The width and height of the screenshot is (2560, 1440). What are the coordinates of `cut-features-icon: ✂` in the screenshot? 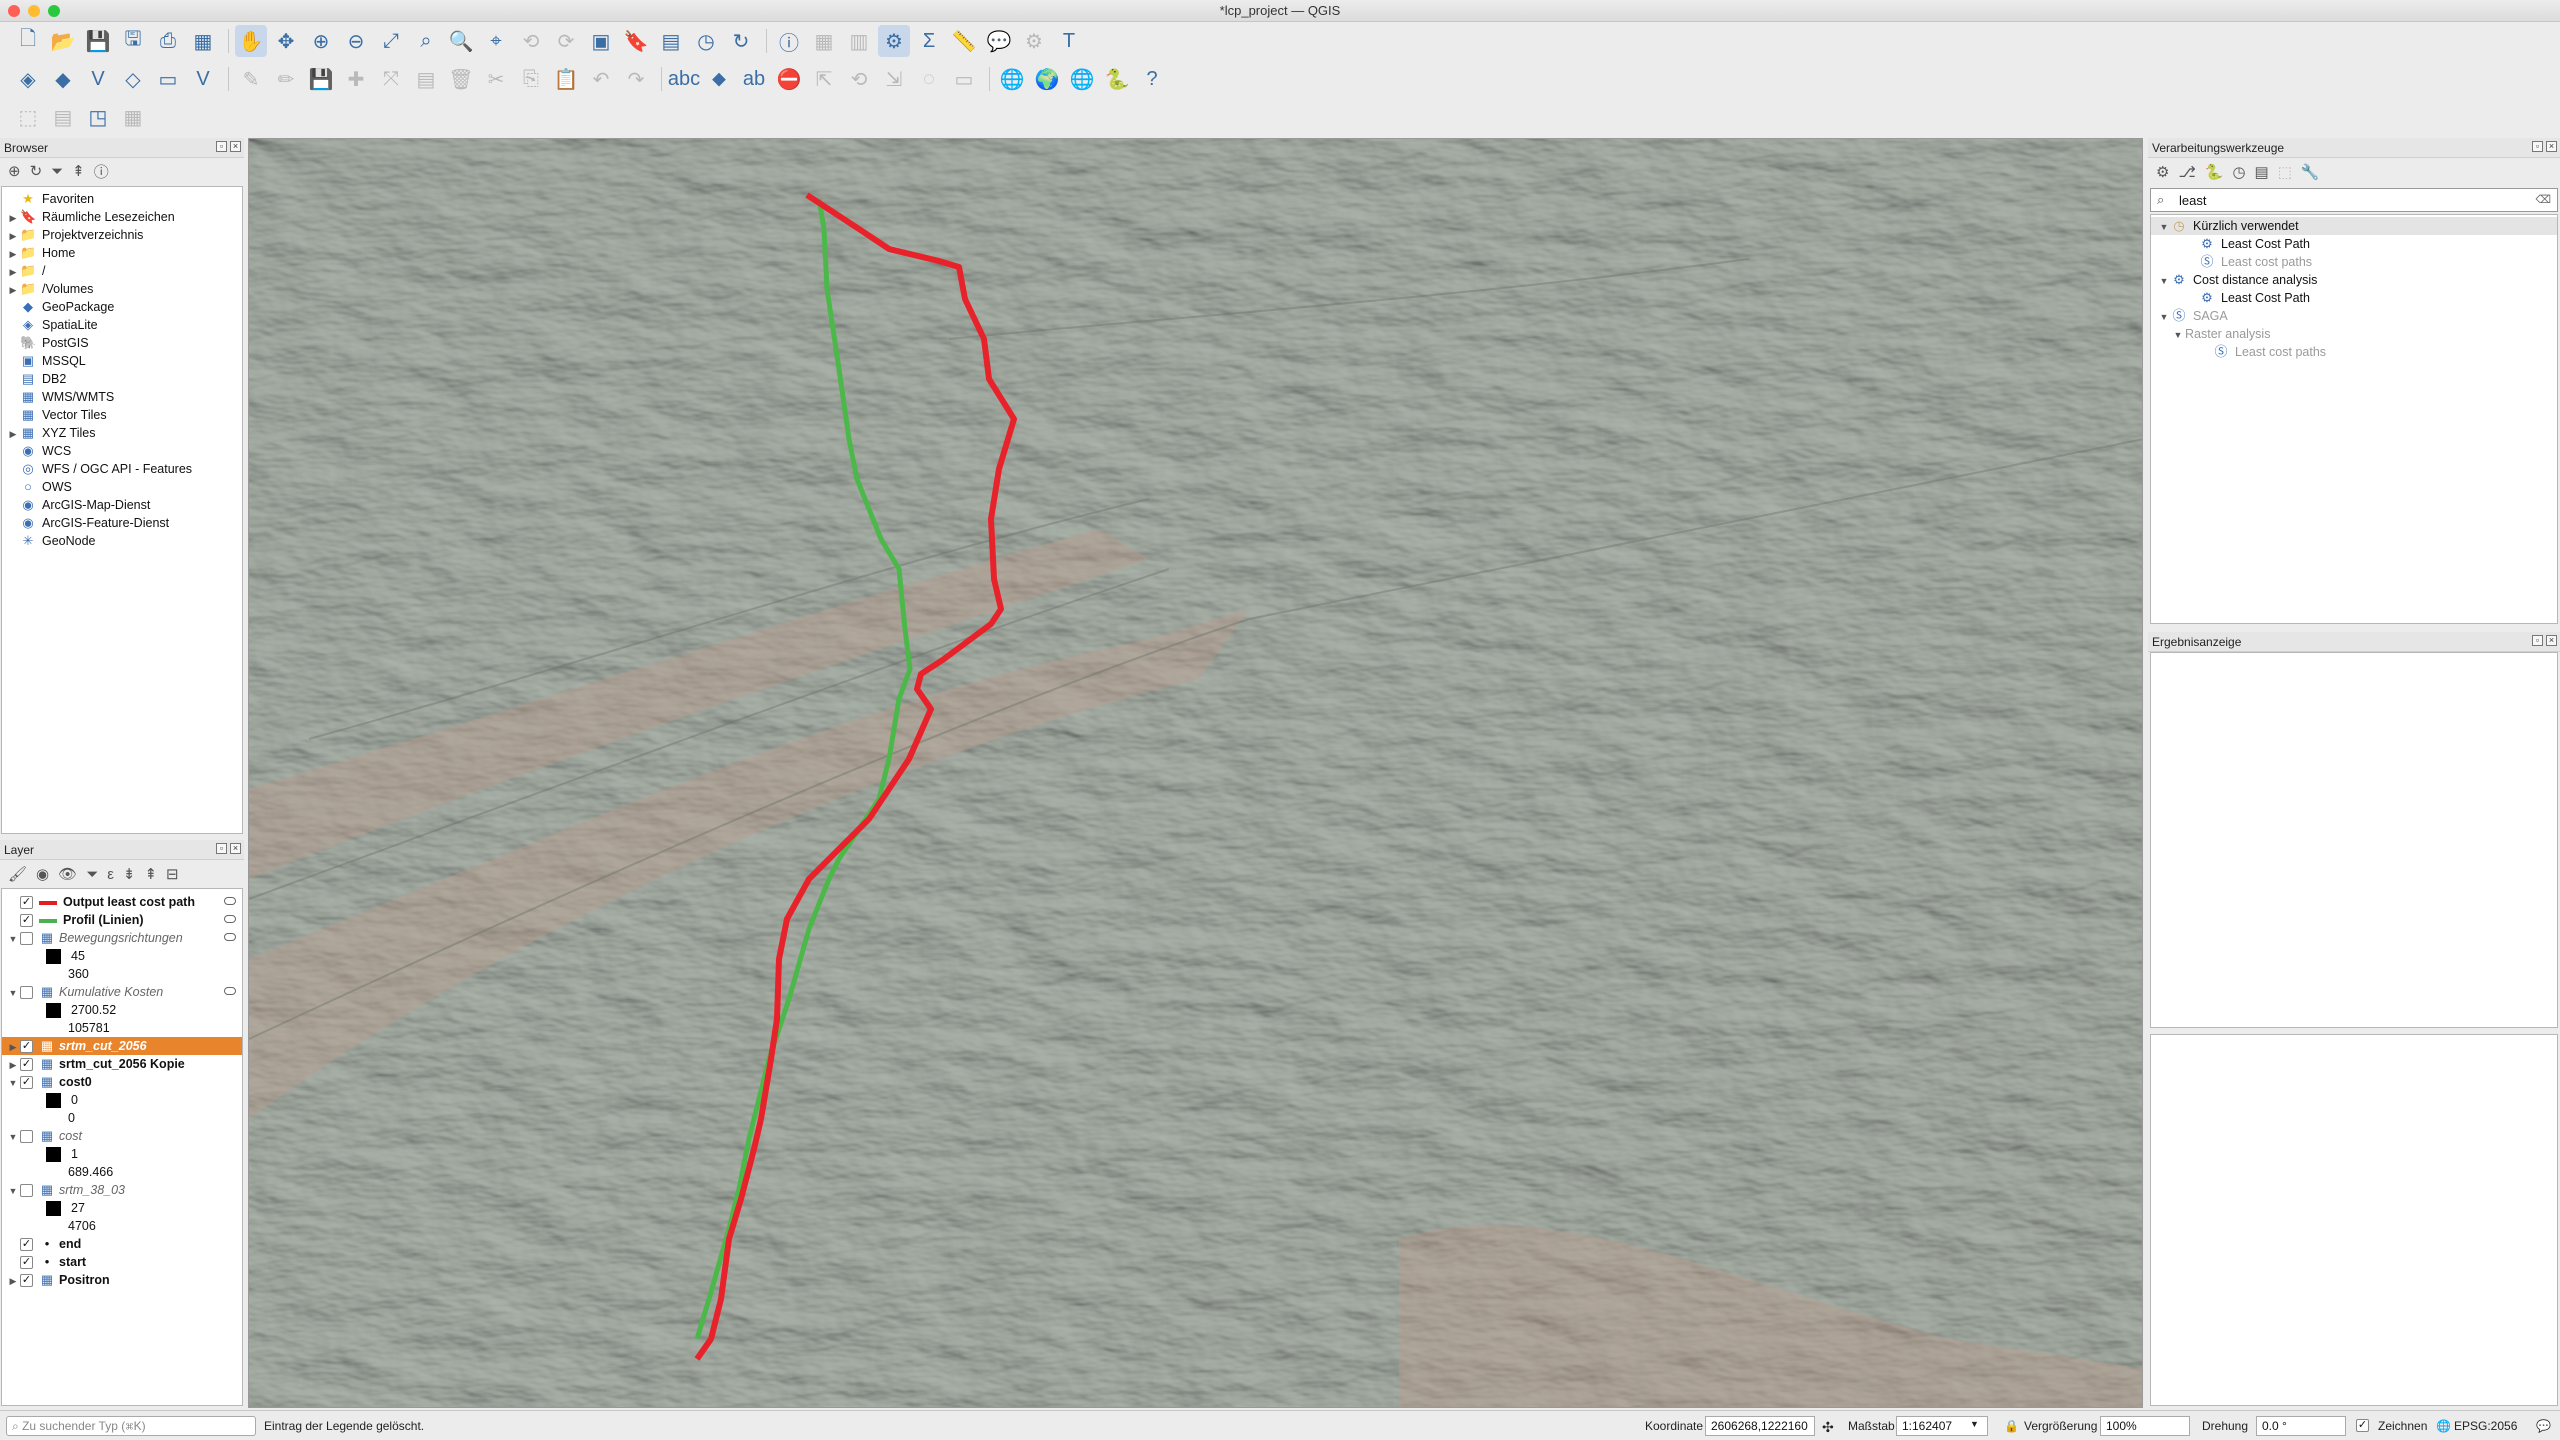 It's located at (496, 79).